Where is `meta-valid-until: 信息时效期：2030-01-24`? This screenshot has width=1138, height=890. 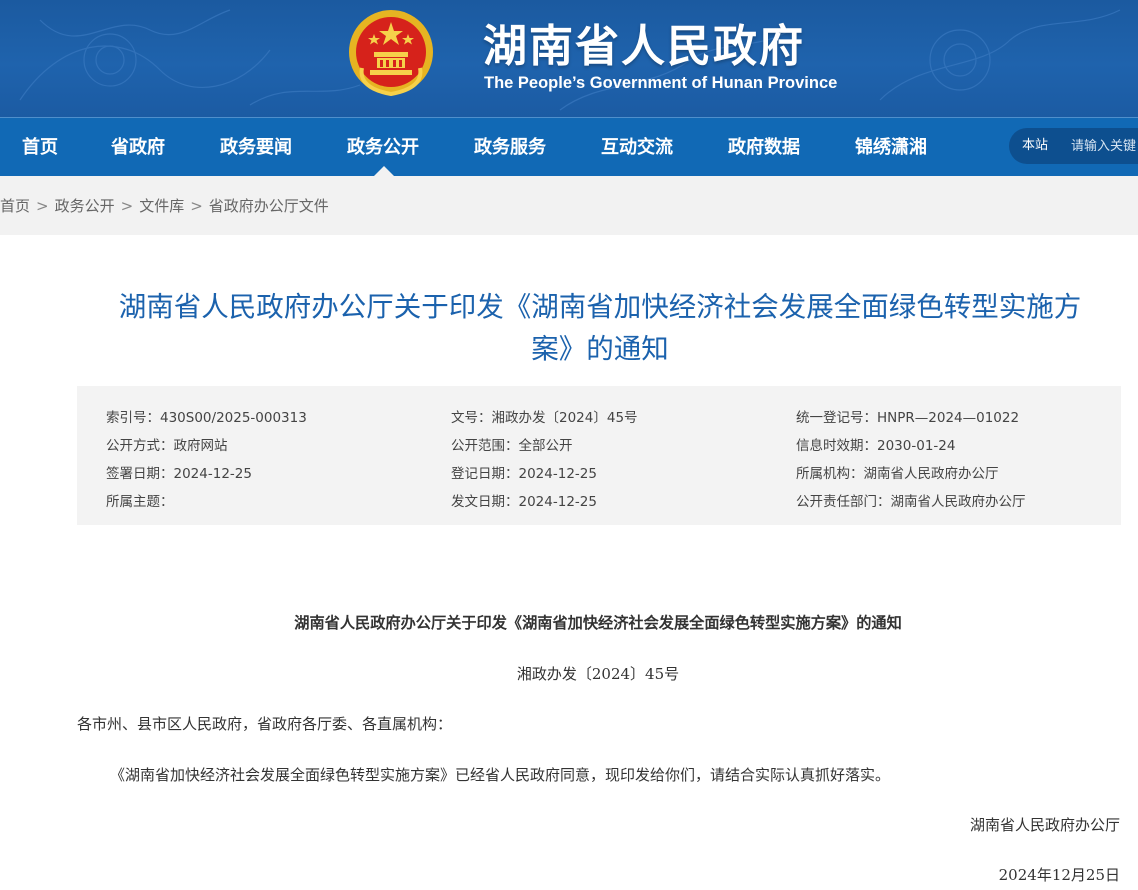 meta-valid-until: 信息时效期：2030-01-24 is located at coordinates (876, 446).